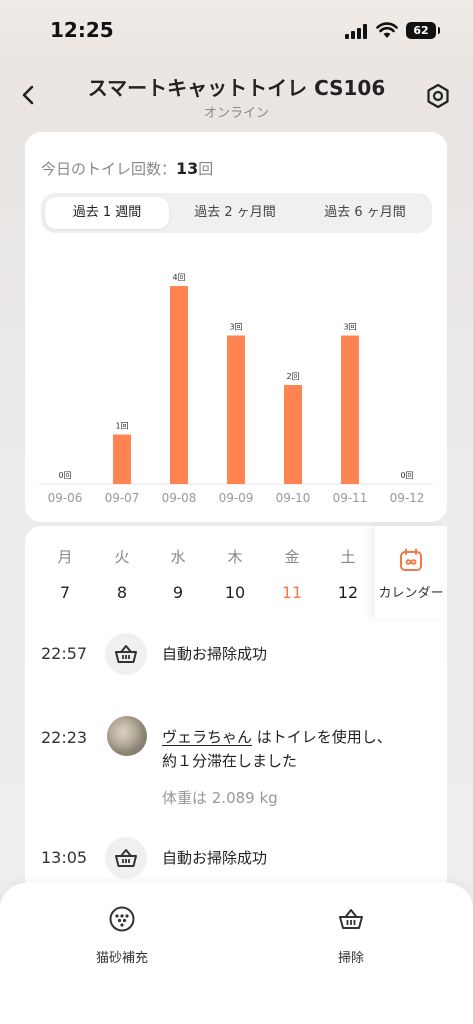  Describe the element at coordinates (293, 498) in the screenshot. I see `x-tick-label: 09-10` at that location.